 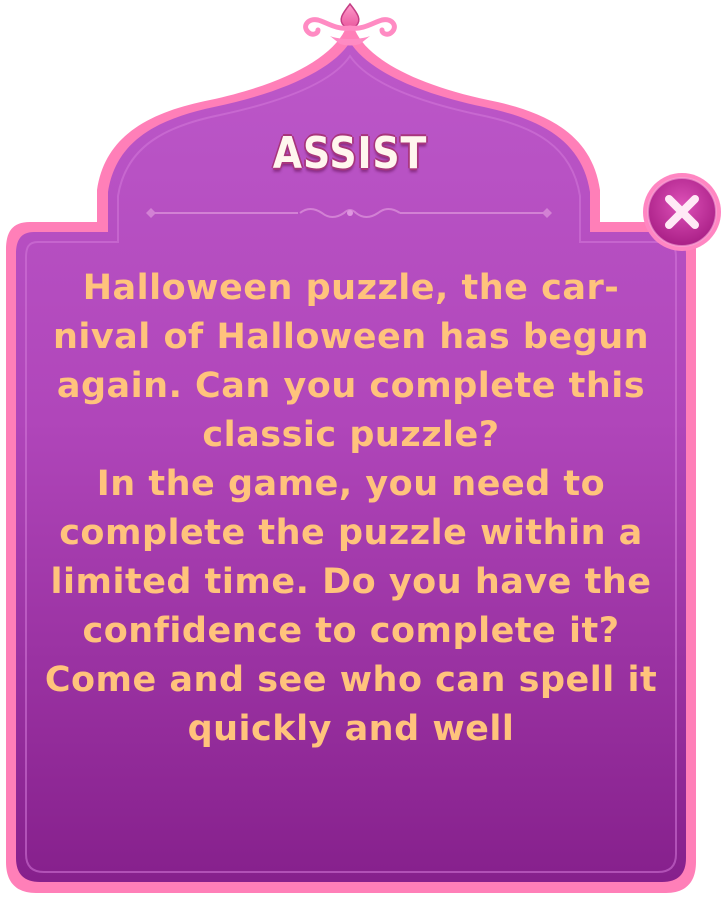 I want to click on dialog-title: ASSIST, so click(x=350, y=153).